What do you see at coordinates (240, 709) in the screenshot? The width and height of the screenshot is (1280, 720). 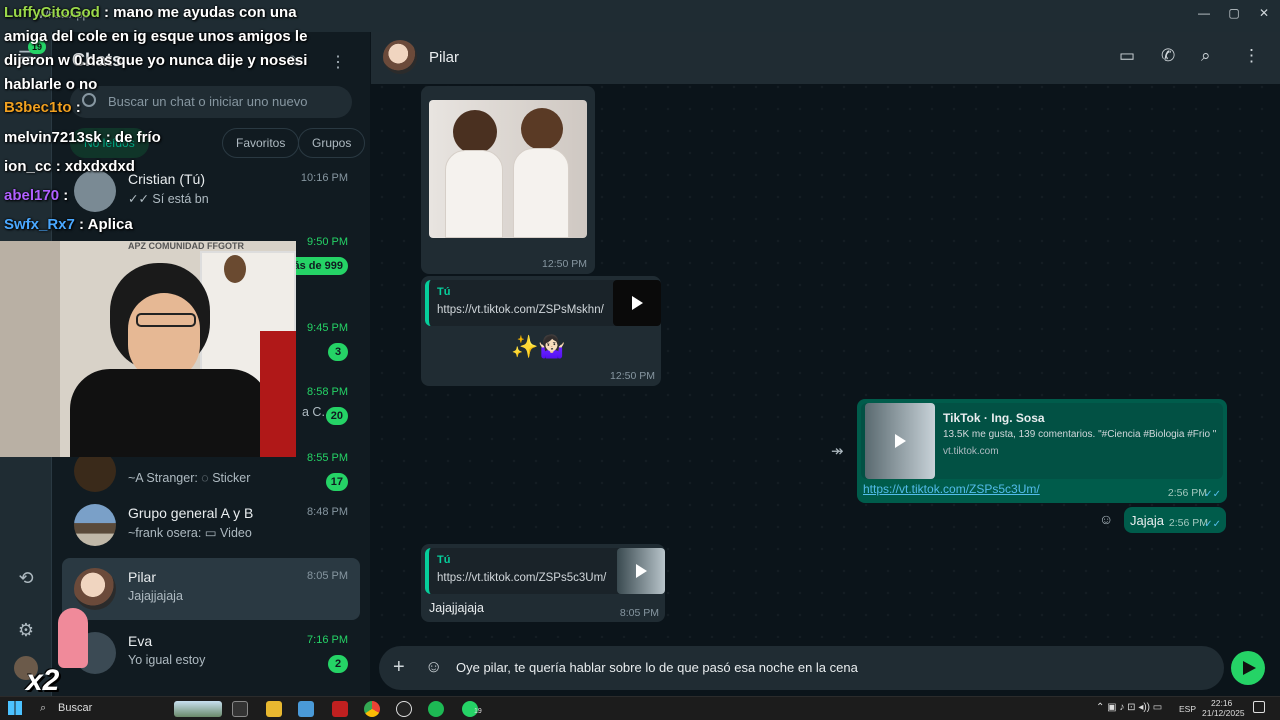 I see `task-view-icon` at bounding box center [240, 709].